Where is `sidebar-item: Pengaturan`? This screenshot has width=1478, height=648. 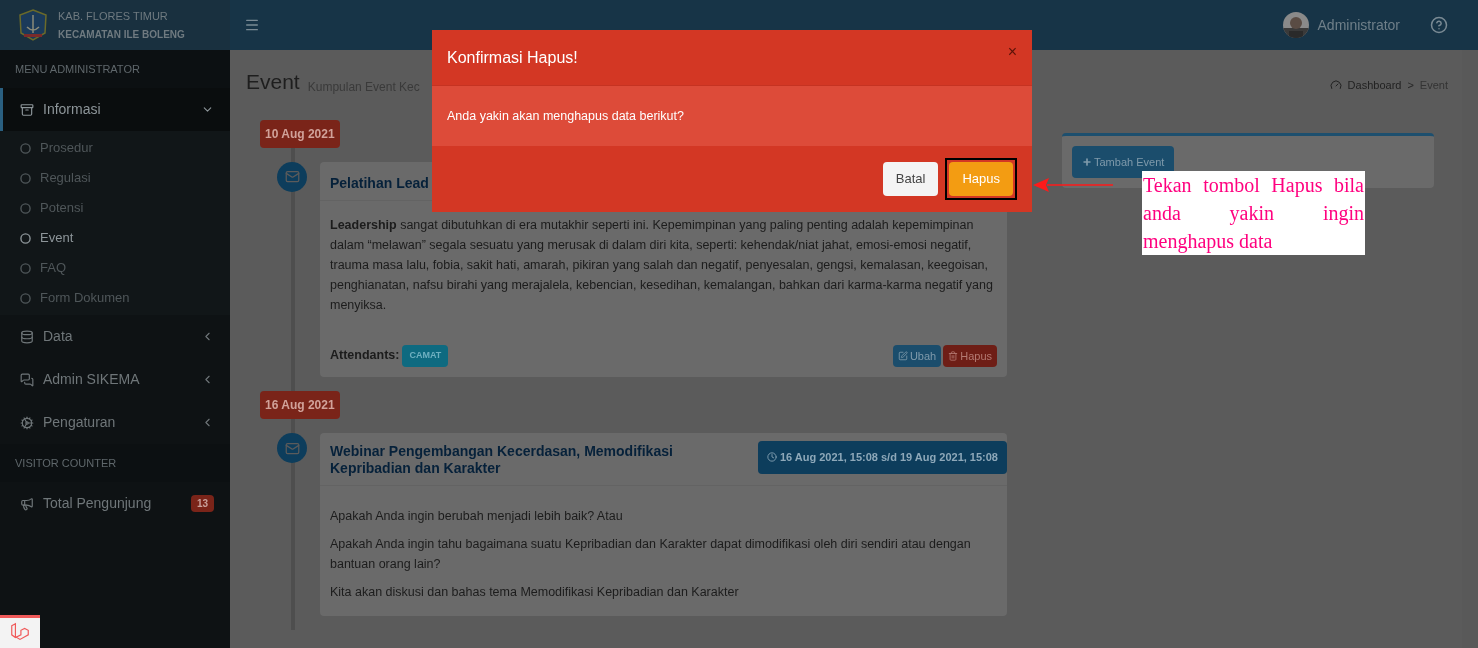
sidebar-item: Pengaturan is located at coordinates (115, 422).